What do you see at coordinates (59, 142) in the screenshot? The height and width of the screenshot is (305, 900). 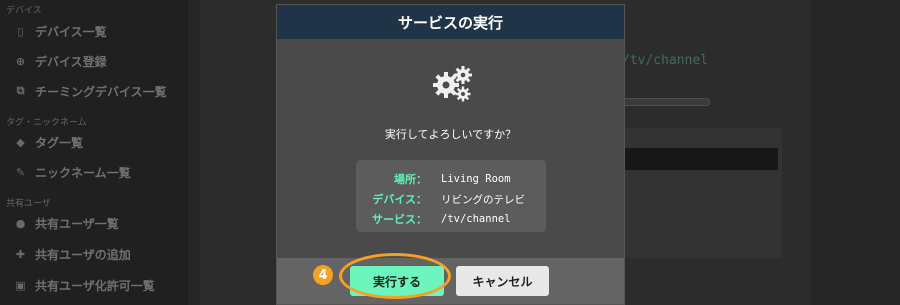 I see `sidebar-item-label: タグ一覧` at bounding box center [59, 142].